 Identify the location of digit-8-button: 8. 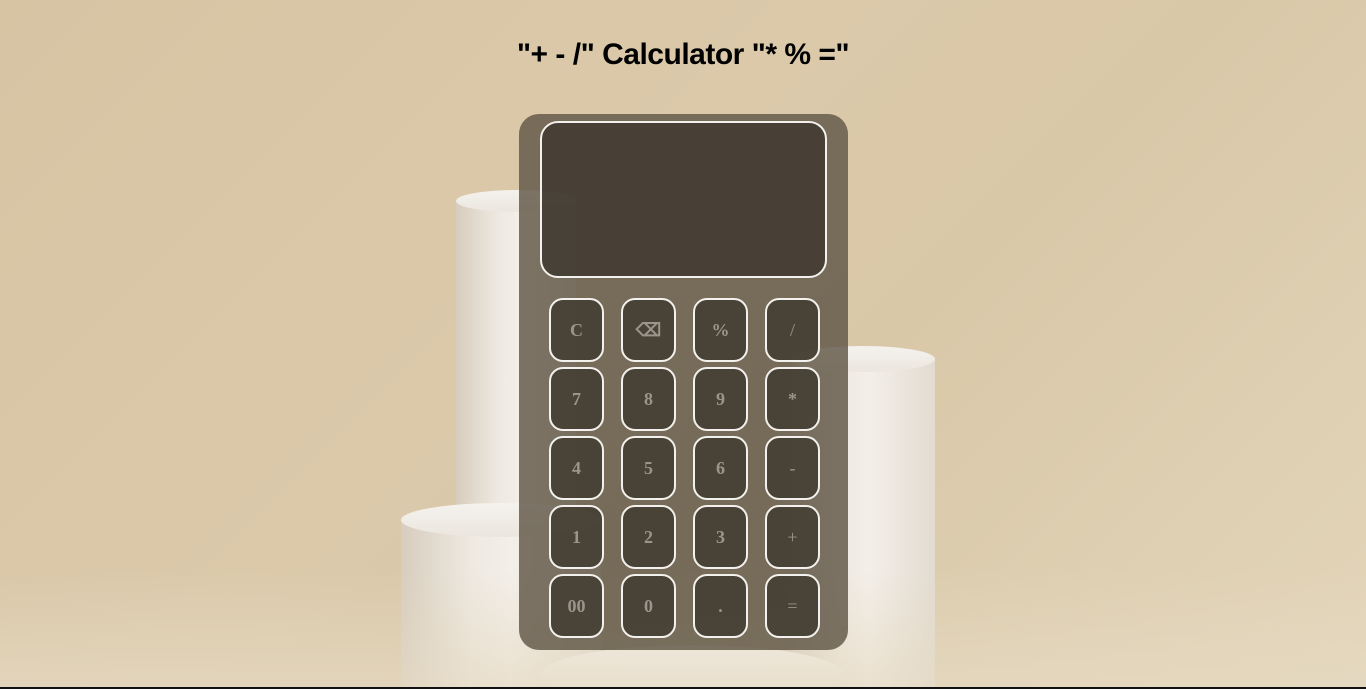
(648, 399).